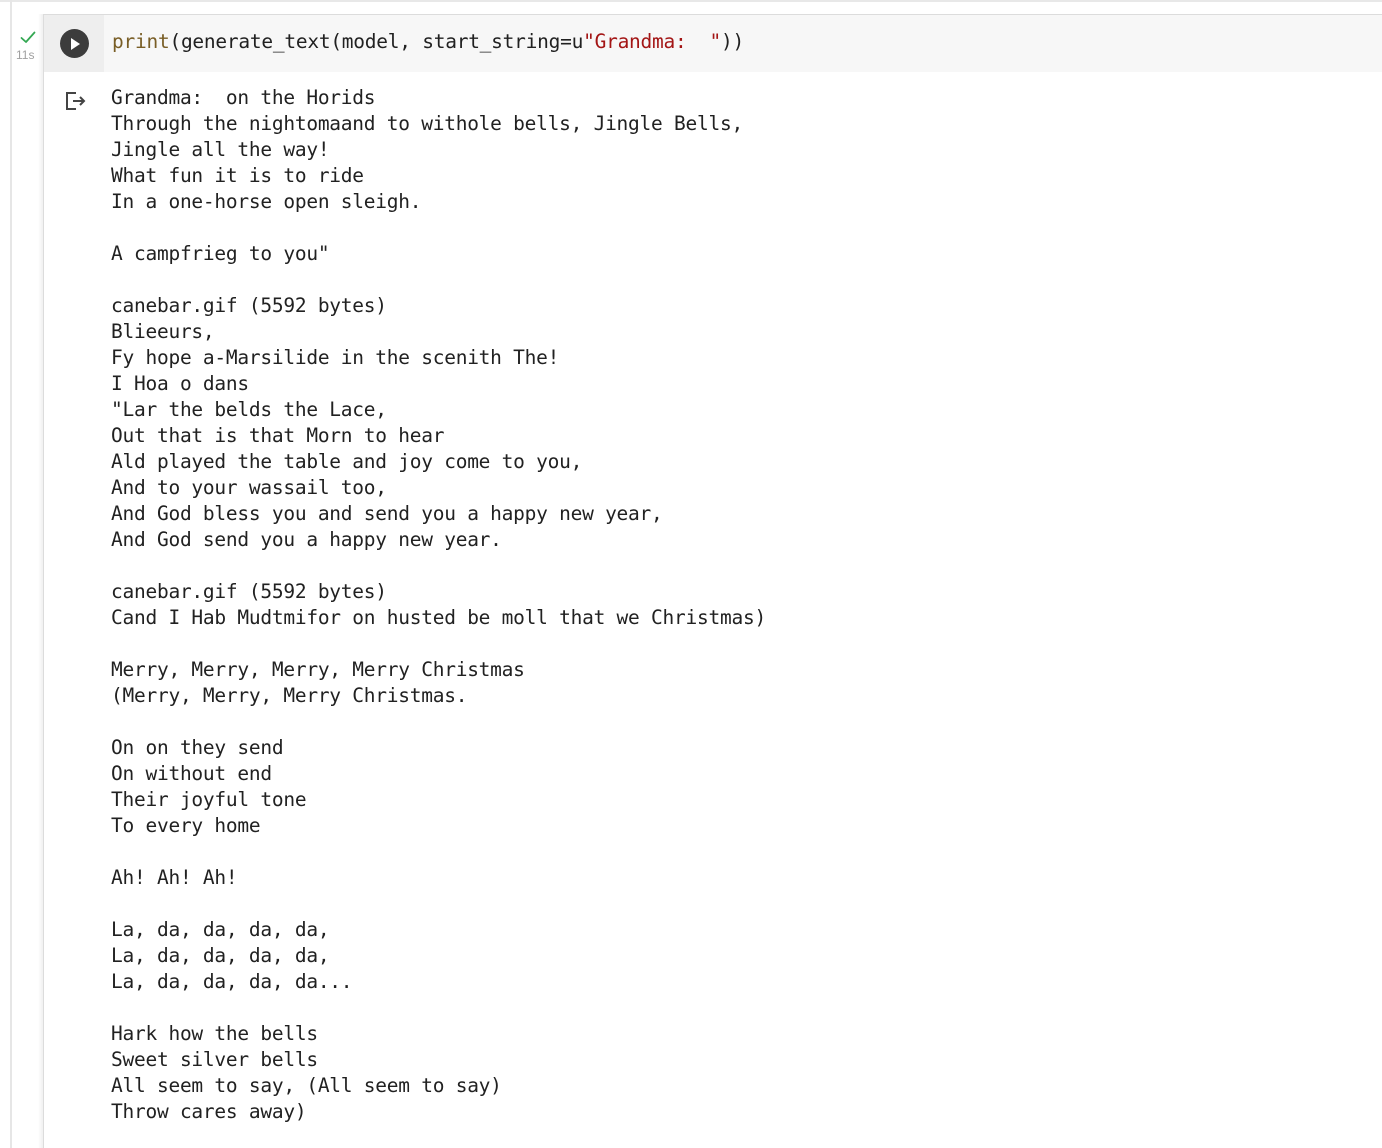  I want to click on output-exit-icon, so click(76, 101).